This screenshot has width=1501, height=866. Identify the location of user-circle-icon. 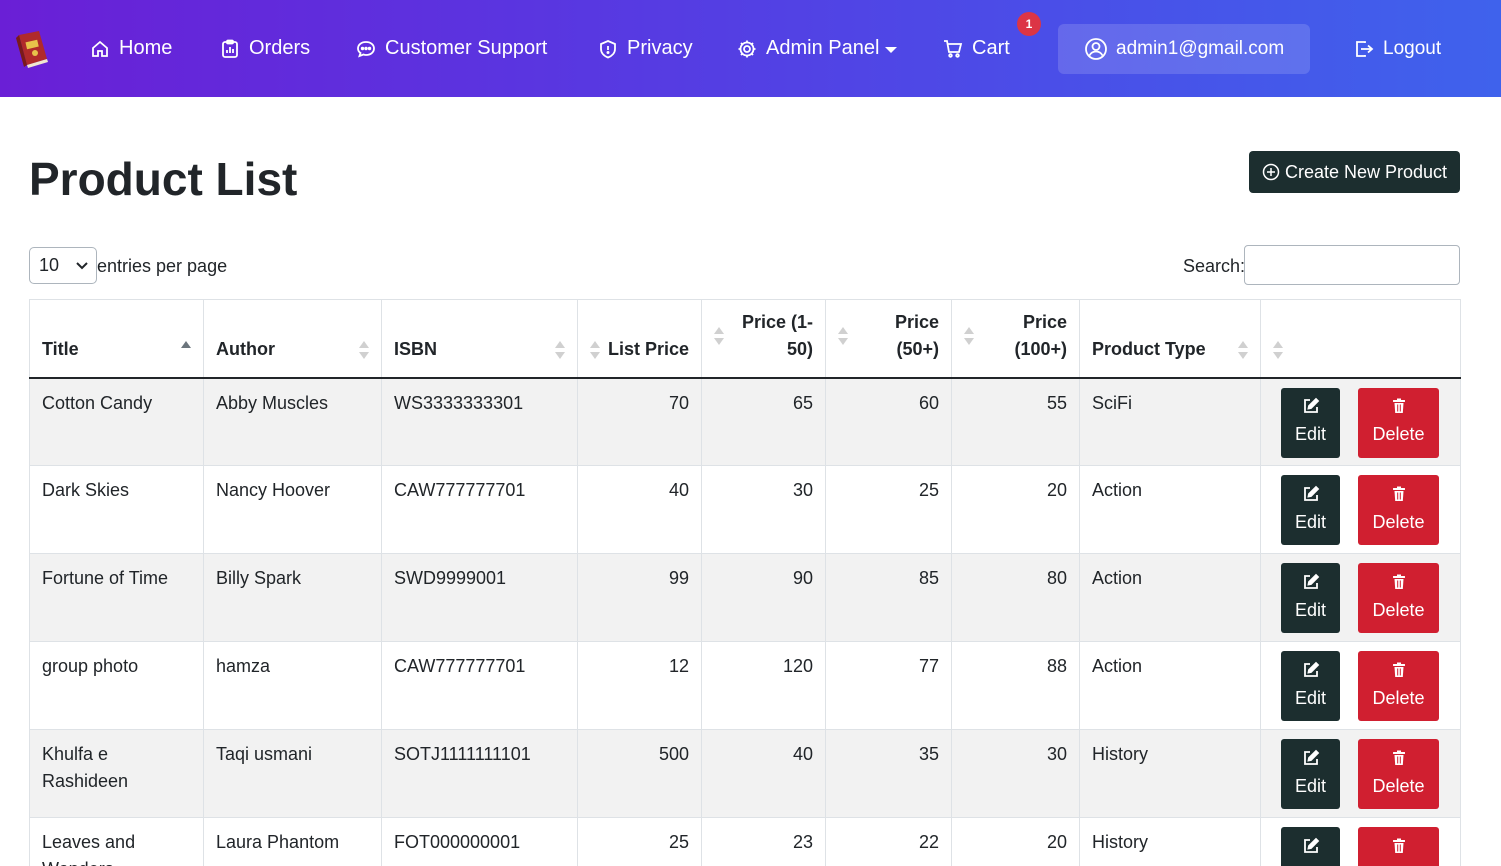
(1096, 49).